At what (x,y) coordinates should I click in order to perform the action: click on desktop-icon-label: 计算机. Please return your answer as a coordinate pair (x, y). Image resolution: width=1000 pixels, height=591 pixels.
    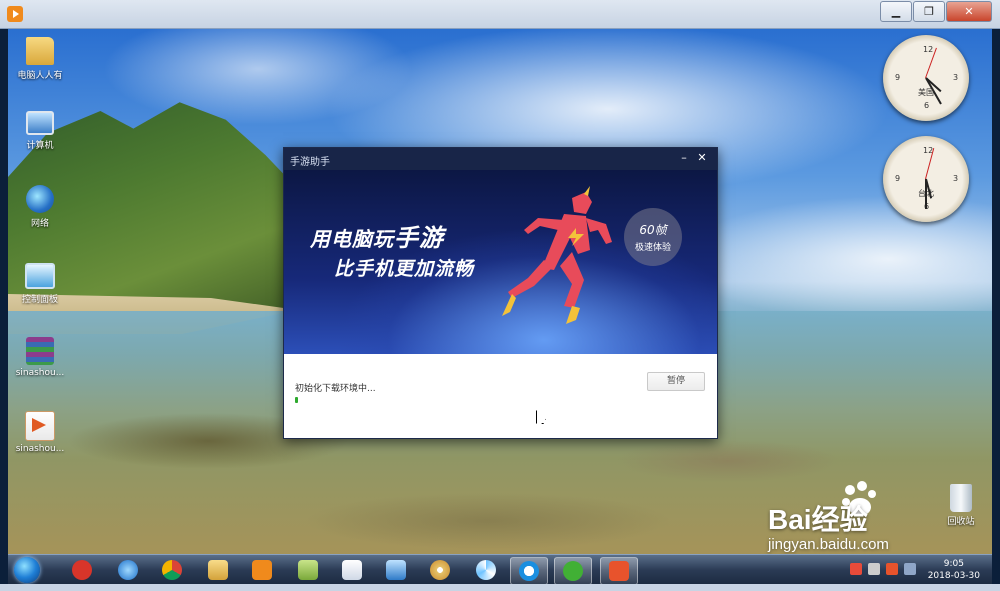
    Looking at the image, I should click on (40, 146).